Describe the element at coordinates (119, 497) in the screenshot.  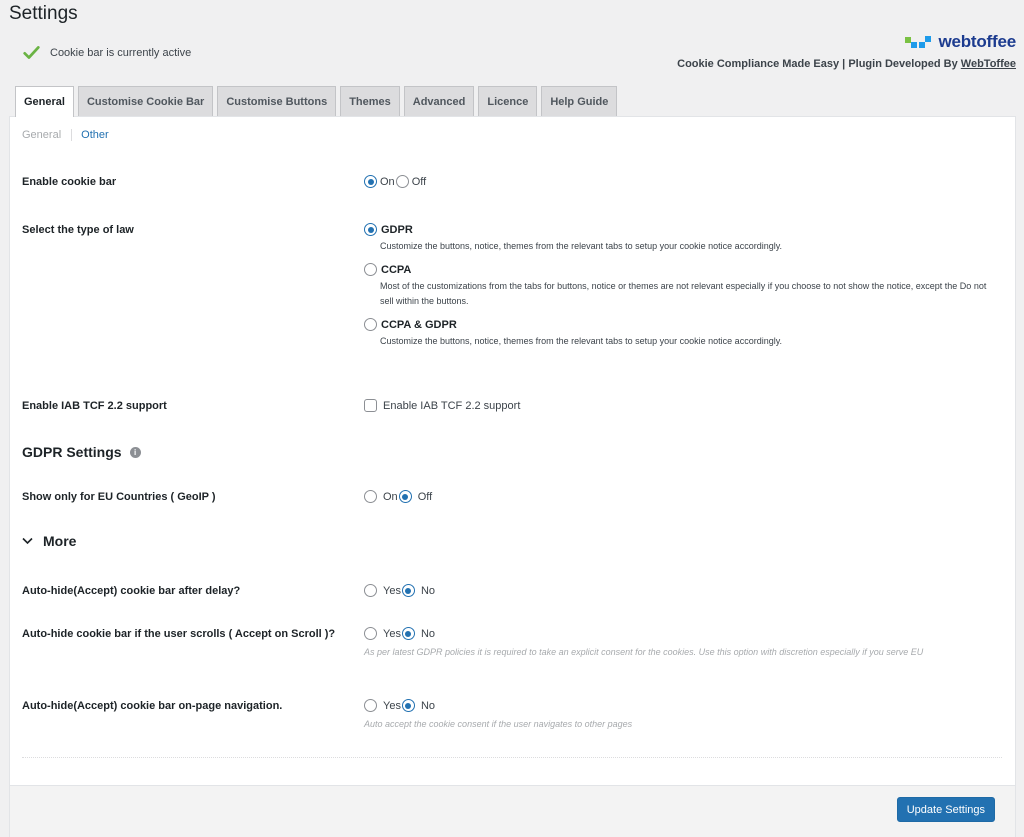
I see `eu-only-label: Show only for EU Countries ( GeoIP )` at that location.